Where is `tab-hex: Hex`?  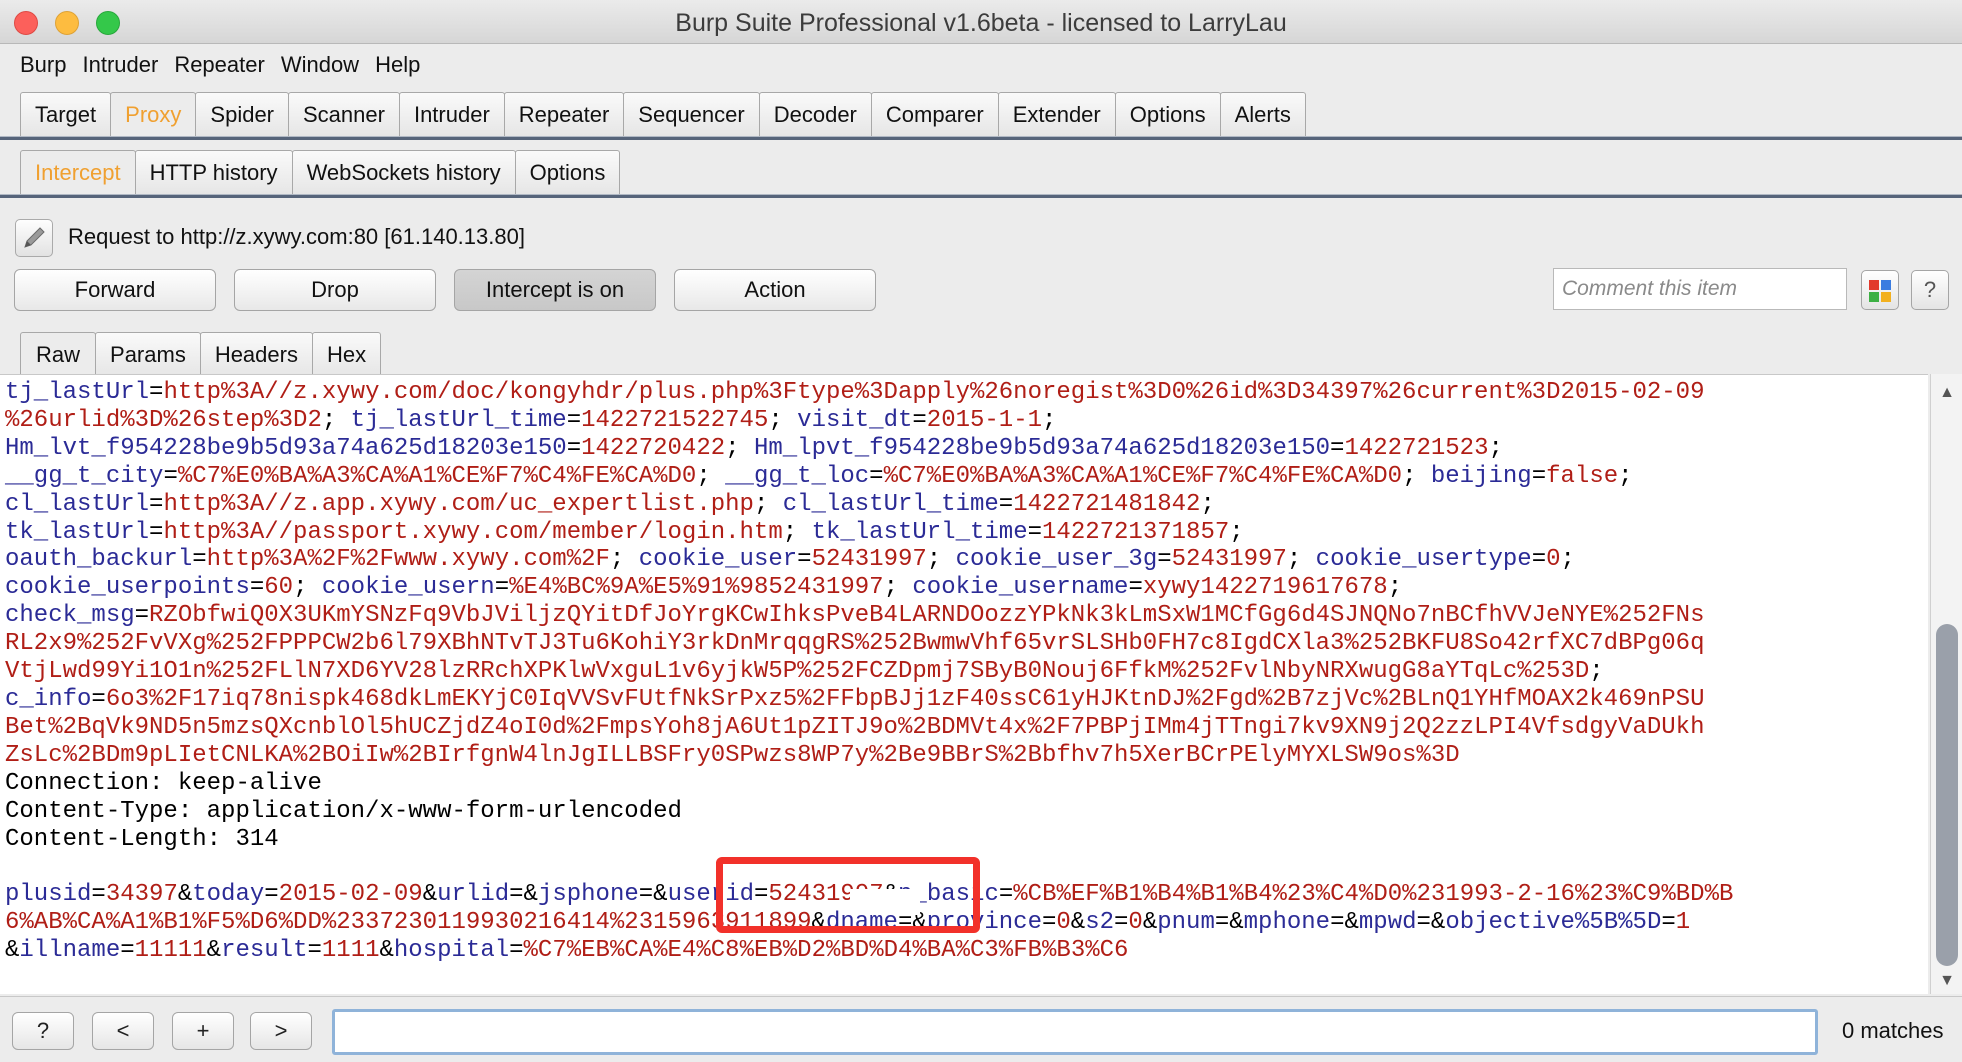 tab-hex: Hex is located at coordinates (346, 354).